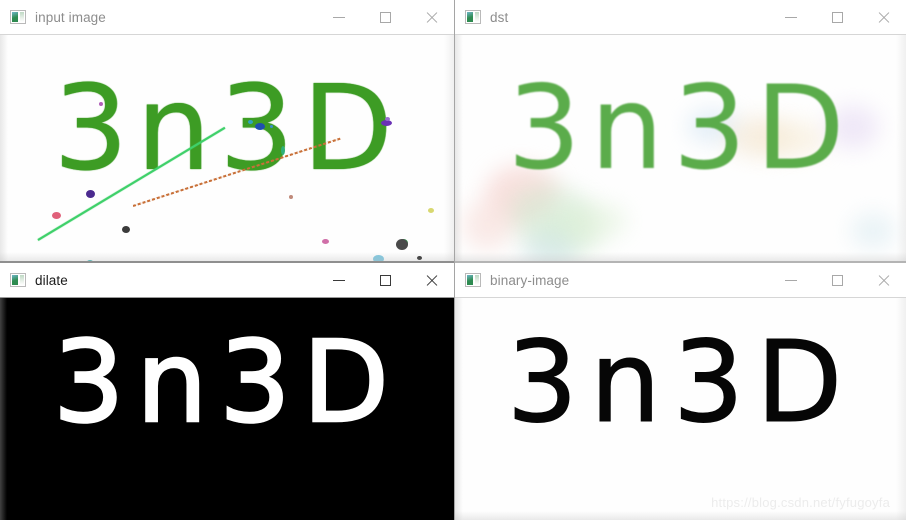 This screenshot has width=906, height=520. Describe the element at coordinates (70, 17) in the screenshot. I see `window-title-input-image: input image` at that location.